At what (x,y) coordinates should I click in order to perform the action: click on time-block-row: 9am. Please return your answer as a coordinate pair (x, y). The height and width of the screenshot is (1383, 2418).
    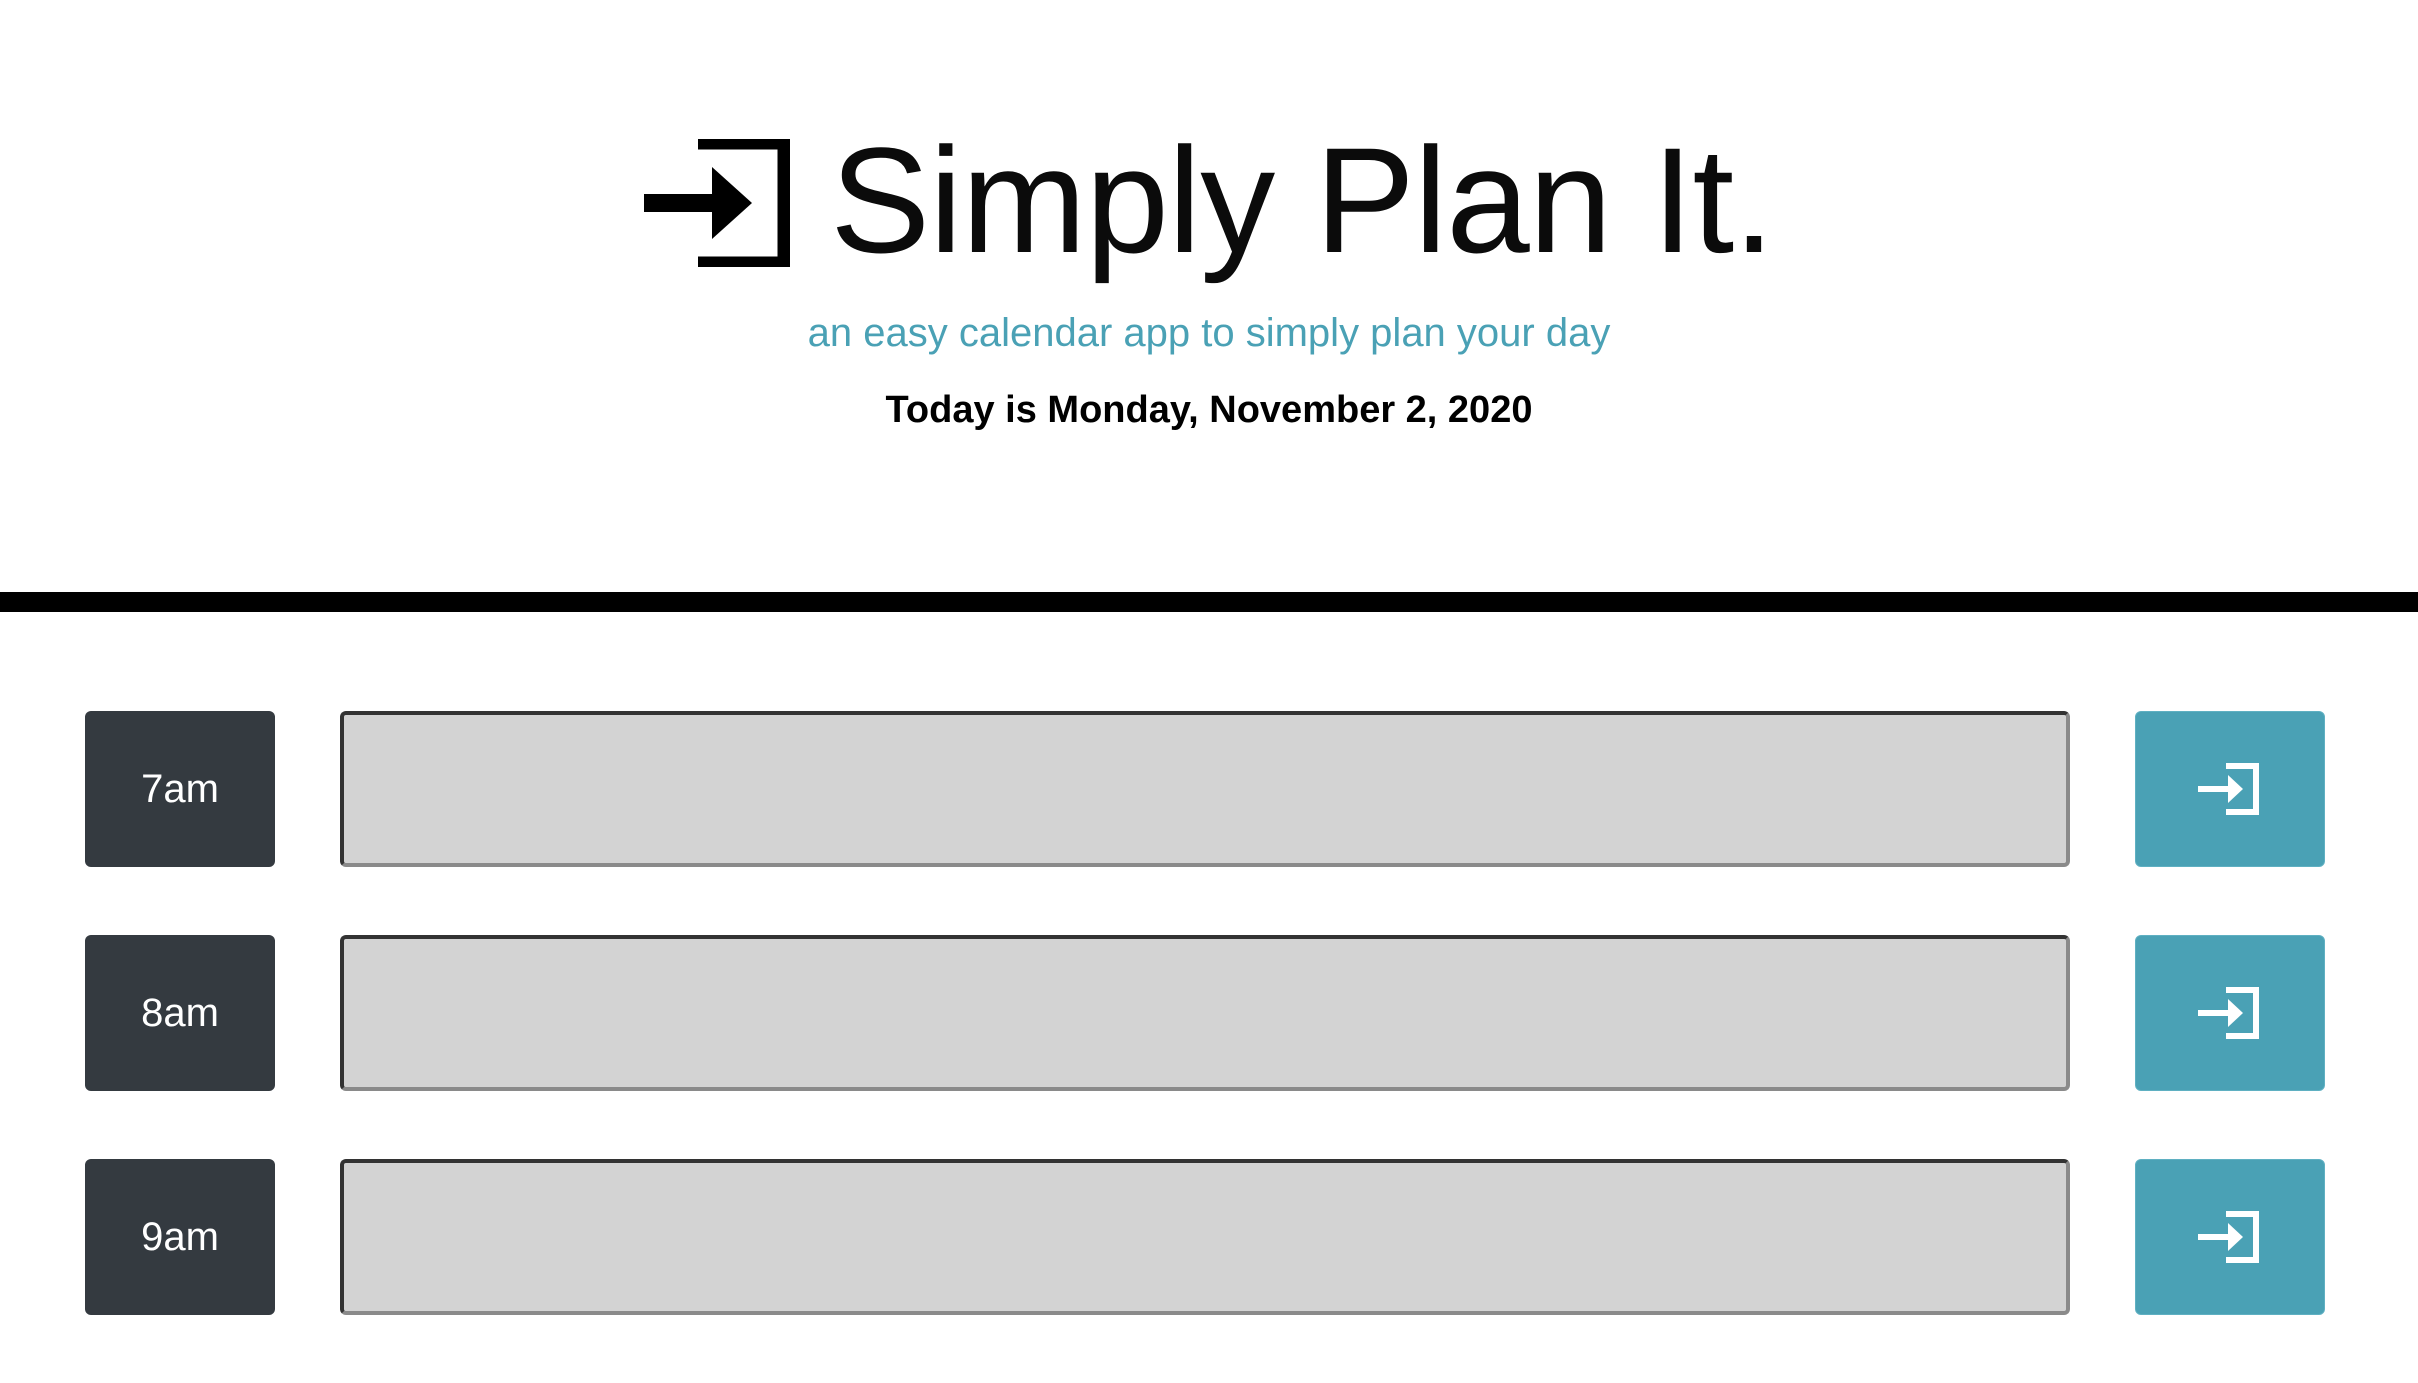
    Looking at the image, I should click on (1209, 1237).